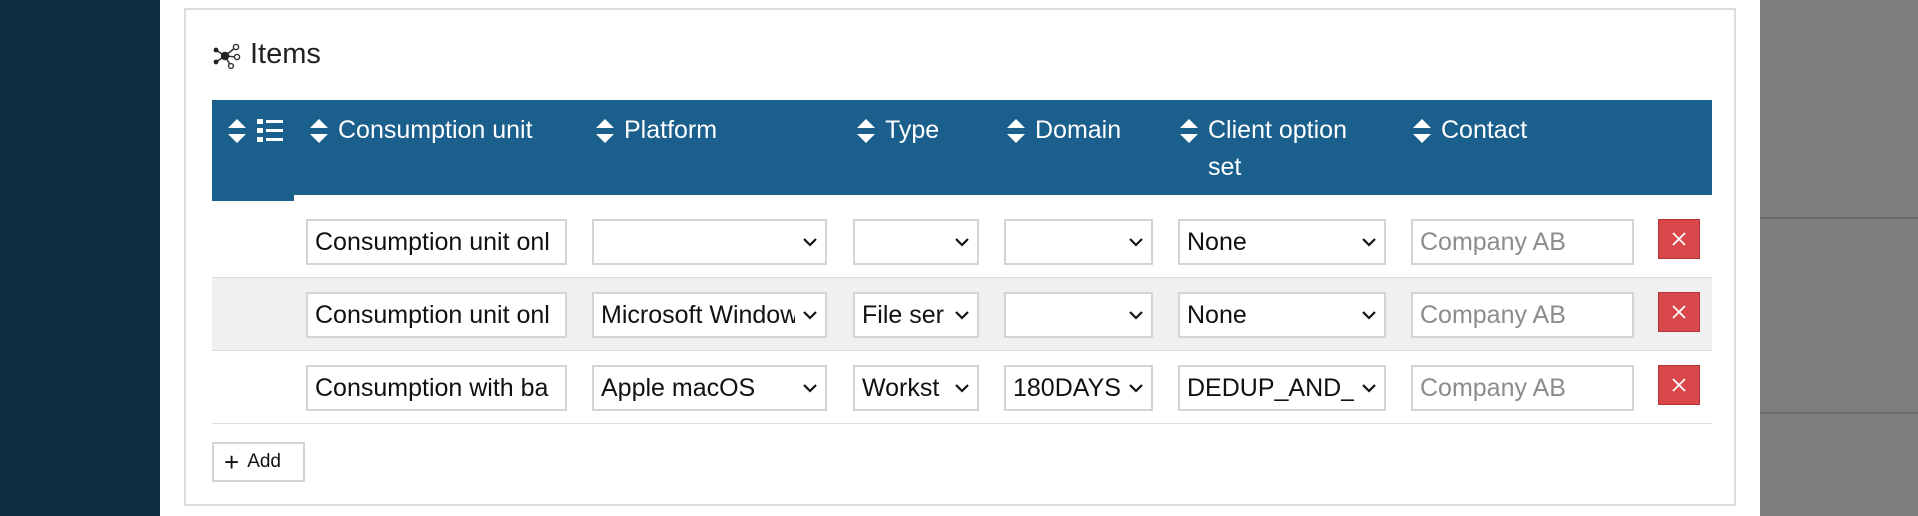  I want to click on add-button-label: Add, so click(264, 461).